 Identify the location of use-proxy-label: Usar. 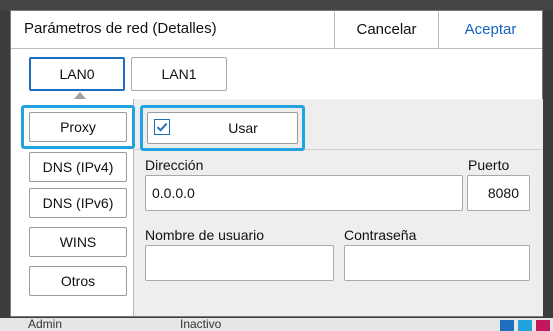
(243, 128).